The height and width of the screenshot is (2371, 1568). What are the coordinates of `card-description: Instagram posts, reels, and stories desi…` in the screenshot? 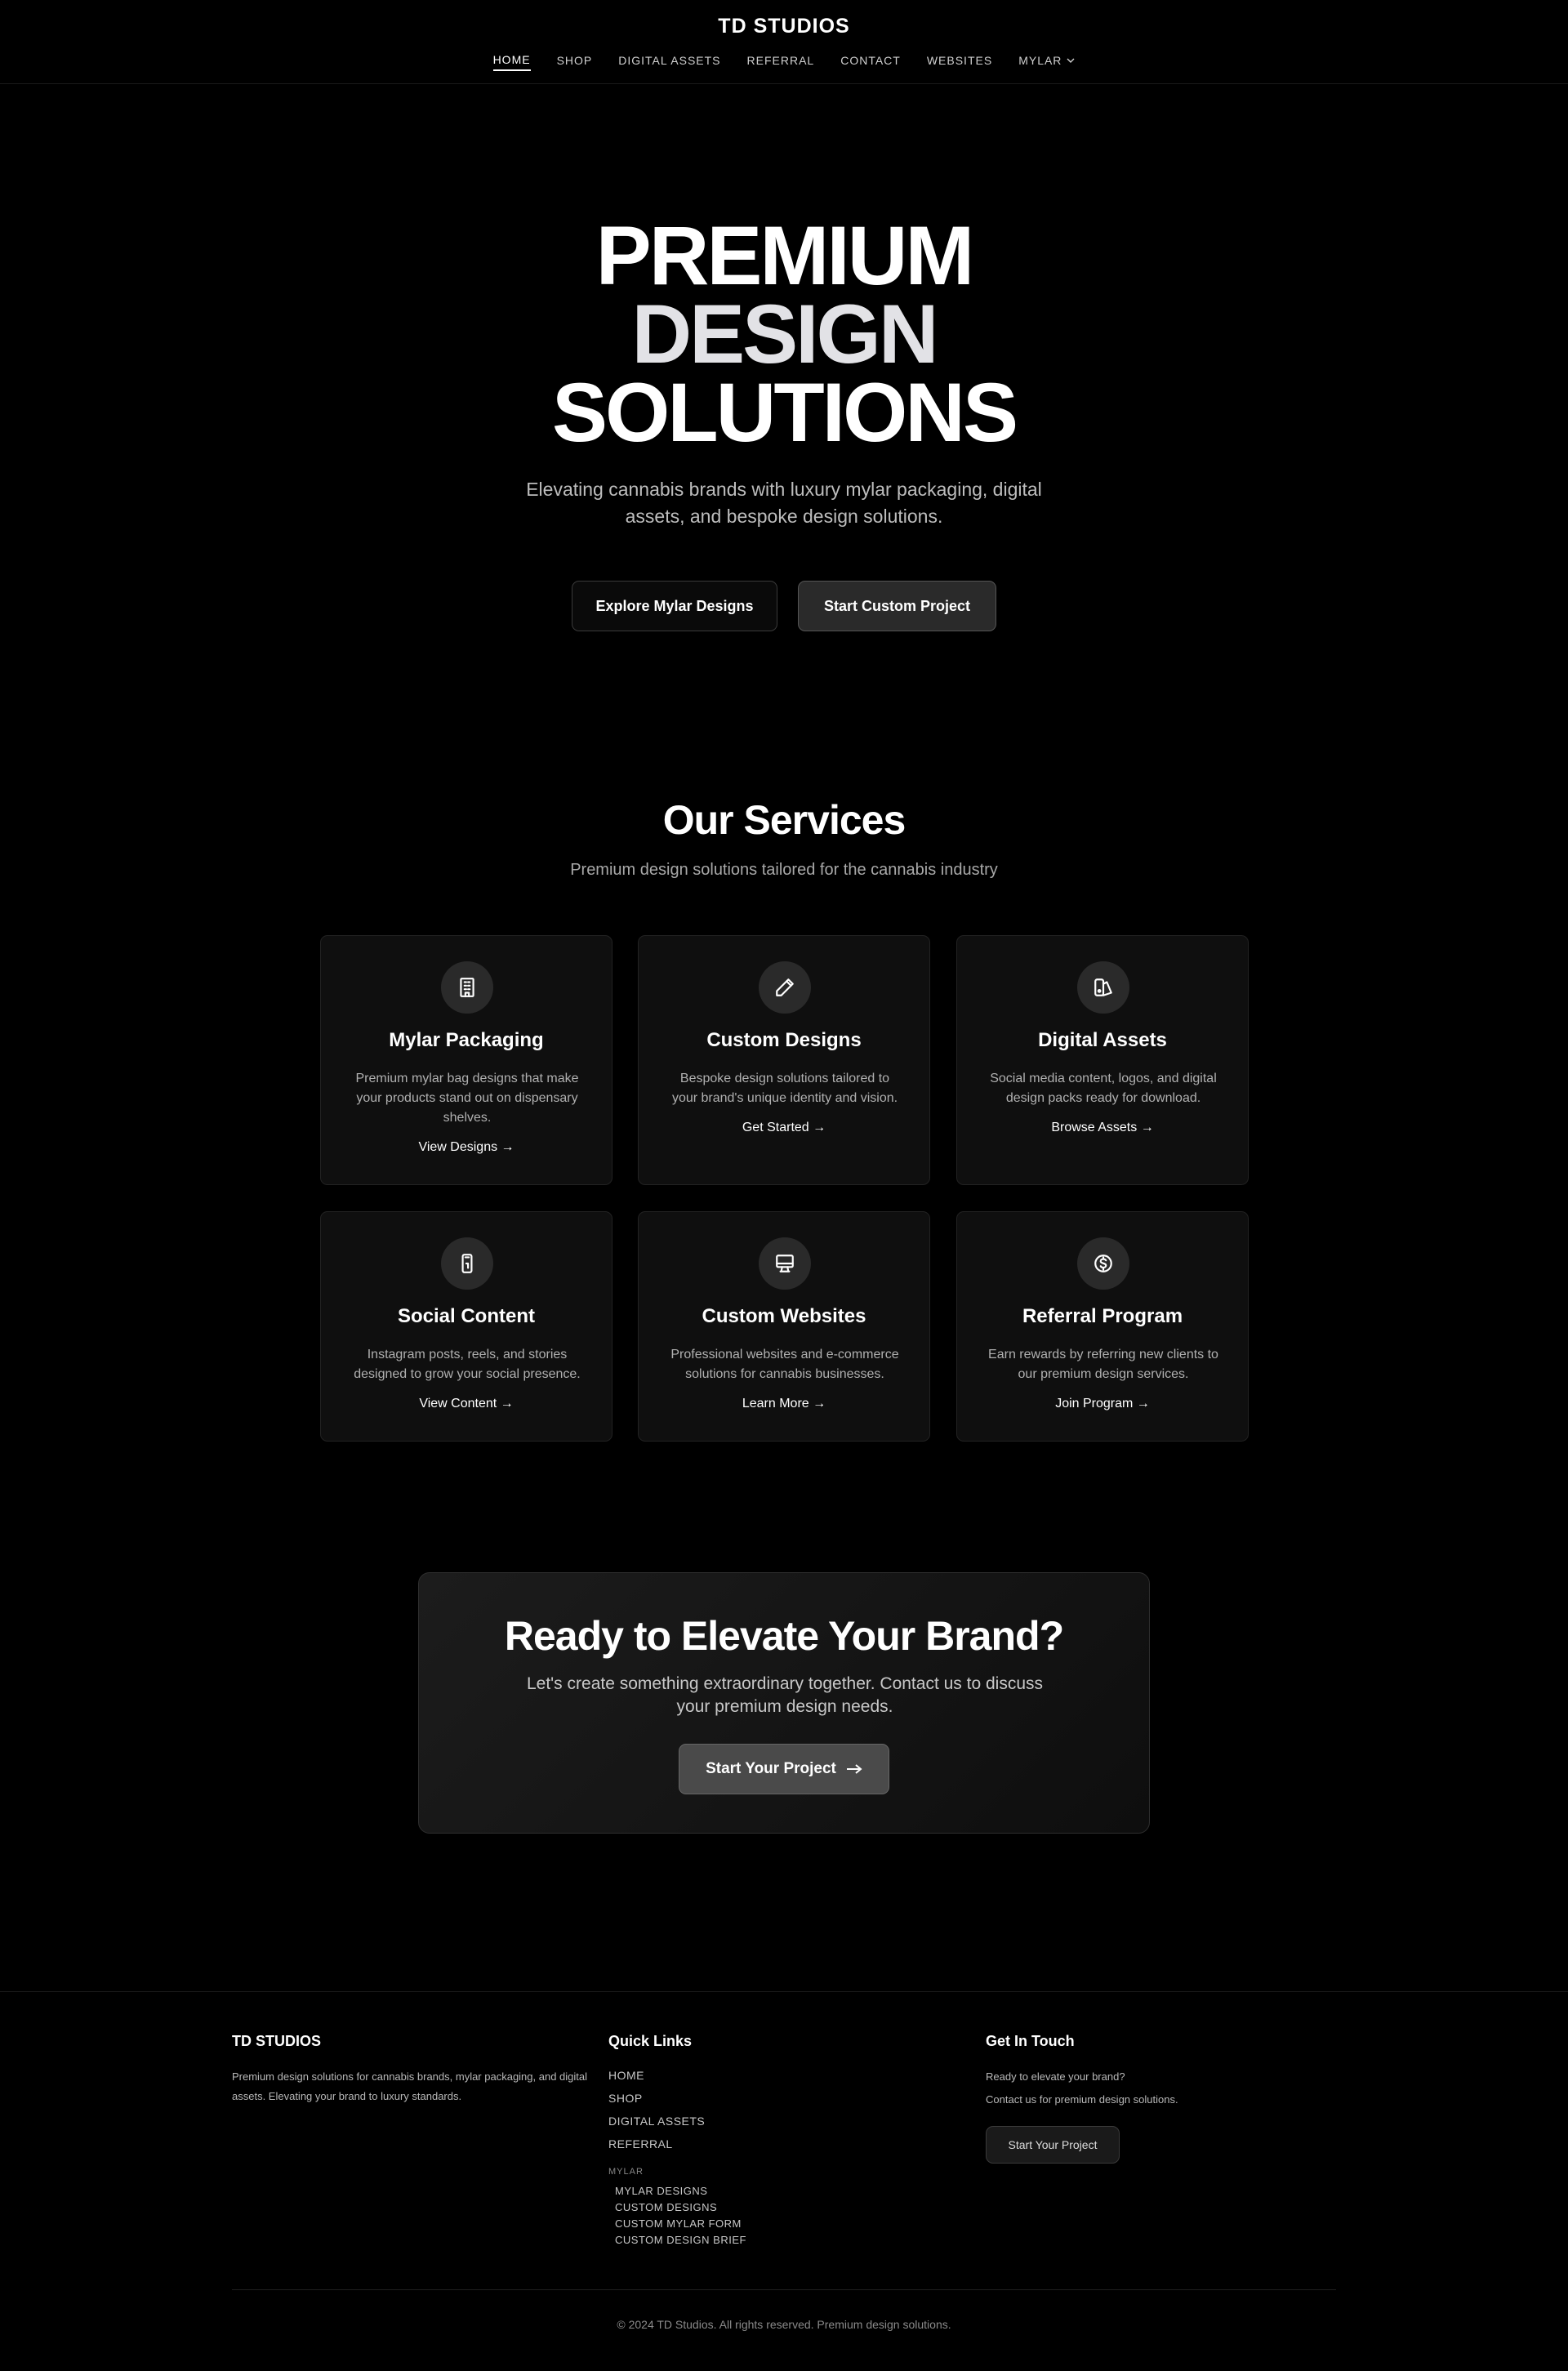 It's located at (467, 1364).